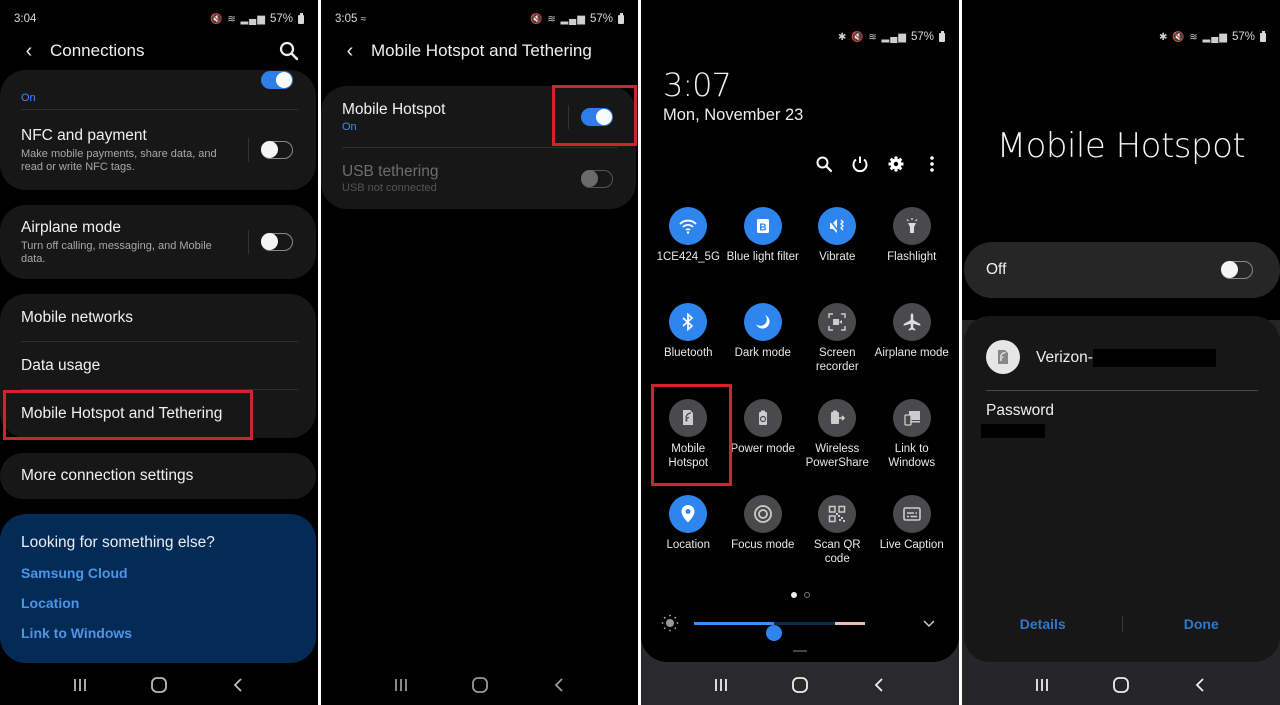 Image resolution: width=1280 pixels, height=705 pixels. What do you see at coordinates (912, 440) in the screenshot?
I see `quick-tile-link-windows: Link to Windows` at bounding box center [912, 440].